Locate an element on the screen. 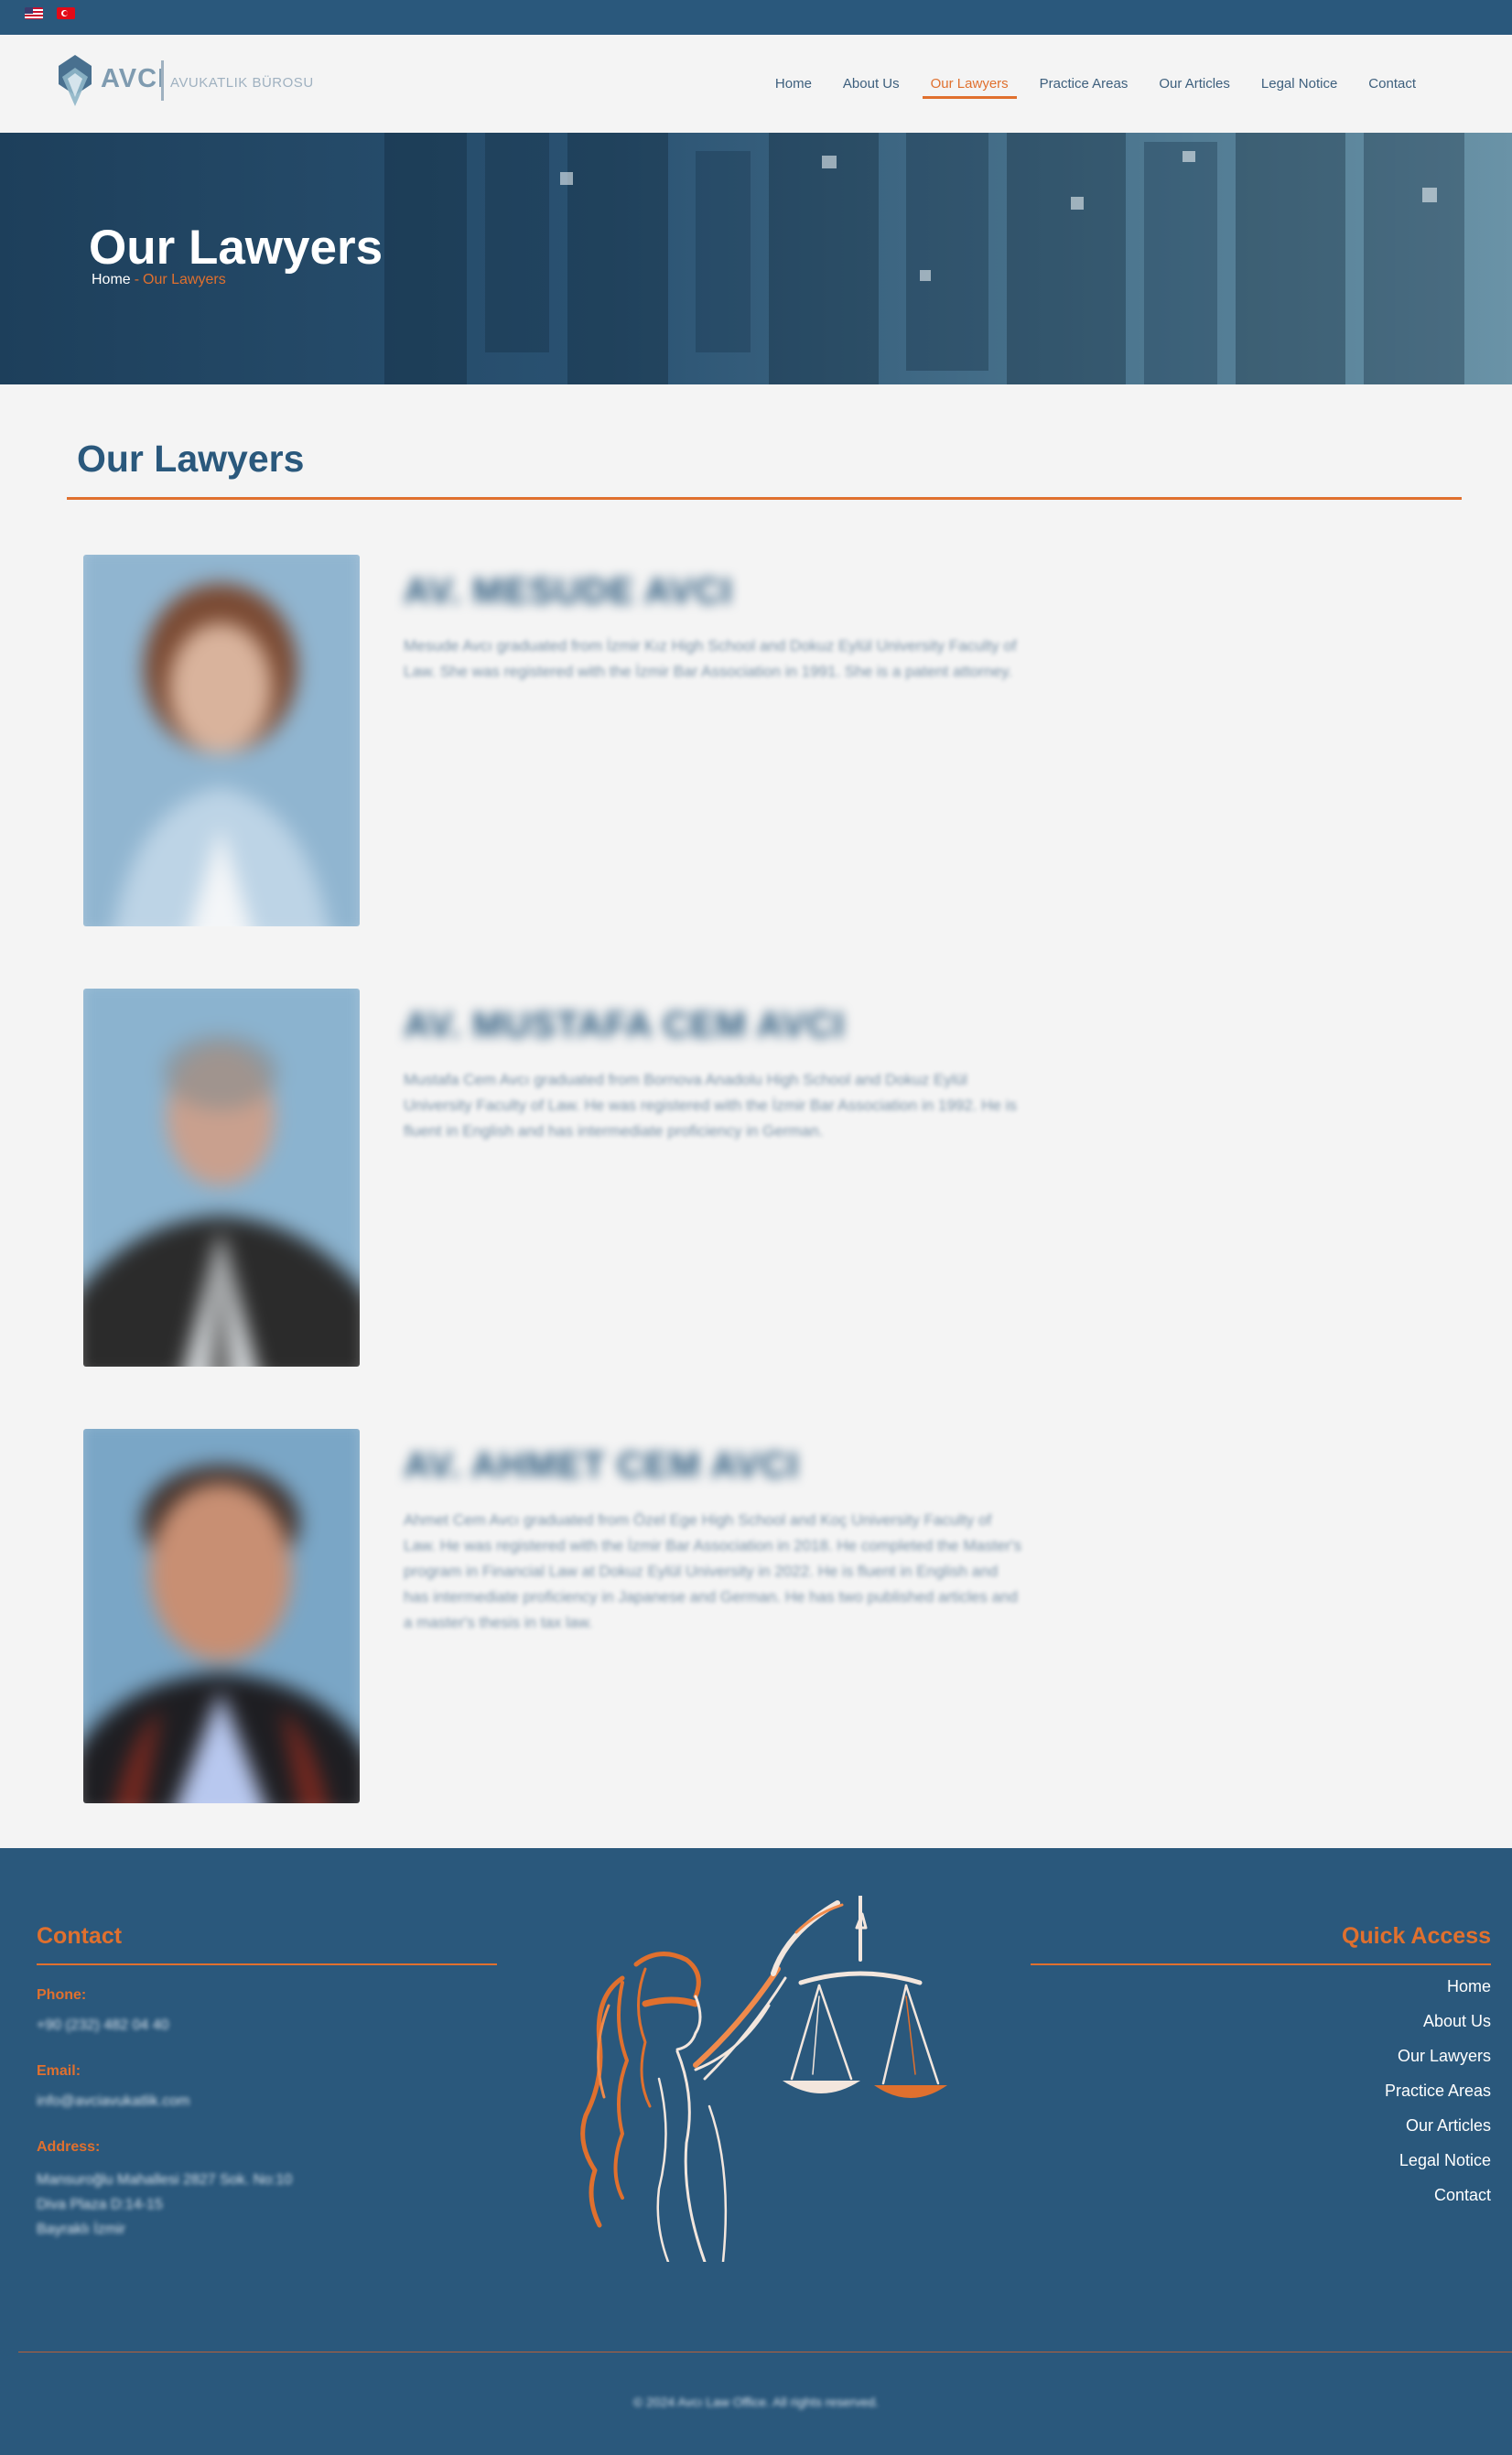  top-bar is located at coordinates (756, 17).